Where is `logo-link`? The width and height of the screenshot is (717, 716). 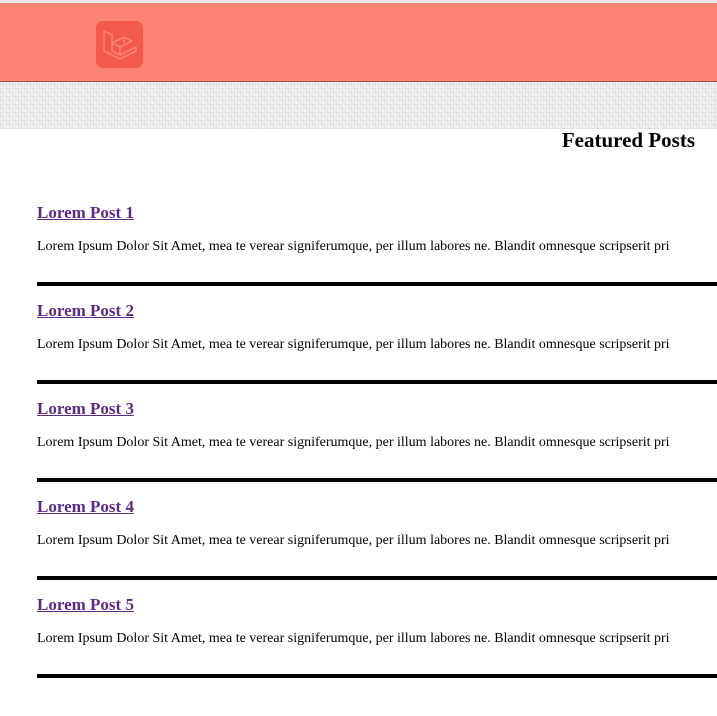
logo-link is located at coordinates (119, 44).